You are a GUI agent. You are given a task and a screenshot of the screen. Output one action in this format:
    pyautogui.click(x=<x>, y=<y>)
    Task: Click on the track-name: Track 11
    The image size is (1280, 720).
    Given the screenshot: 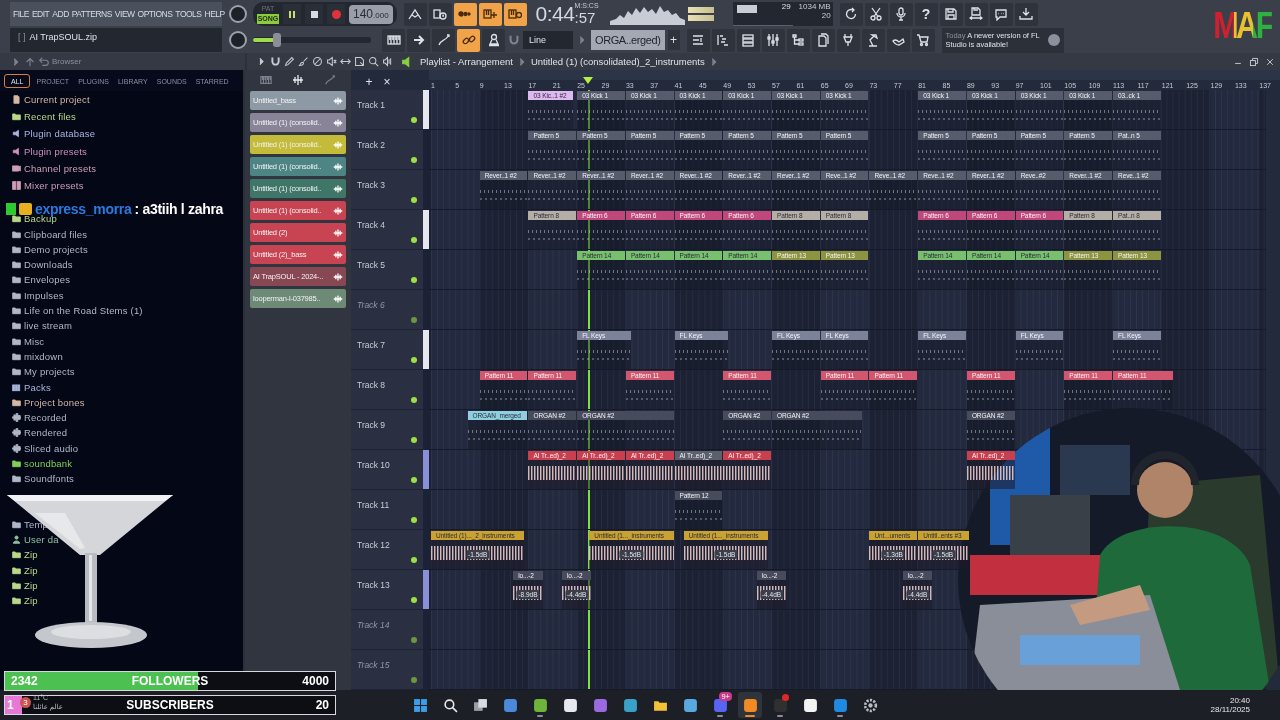 What is the action you would take?
    pyautogui.click(x=373, y=505)
    